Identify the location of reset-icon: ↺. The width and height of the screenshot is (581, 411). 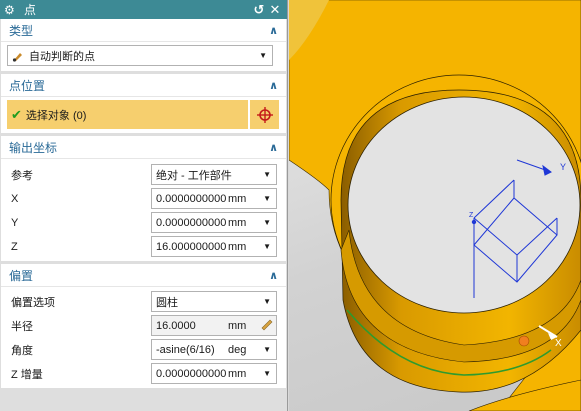
(259, 10).